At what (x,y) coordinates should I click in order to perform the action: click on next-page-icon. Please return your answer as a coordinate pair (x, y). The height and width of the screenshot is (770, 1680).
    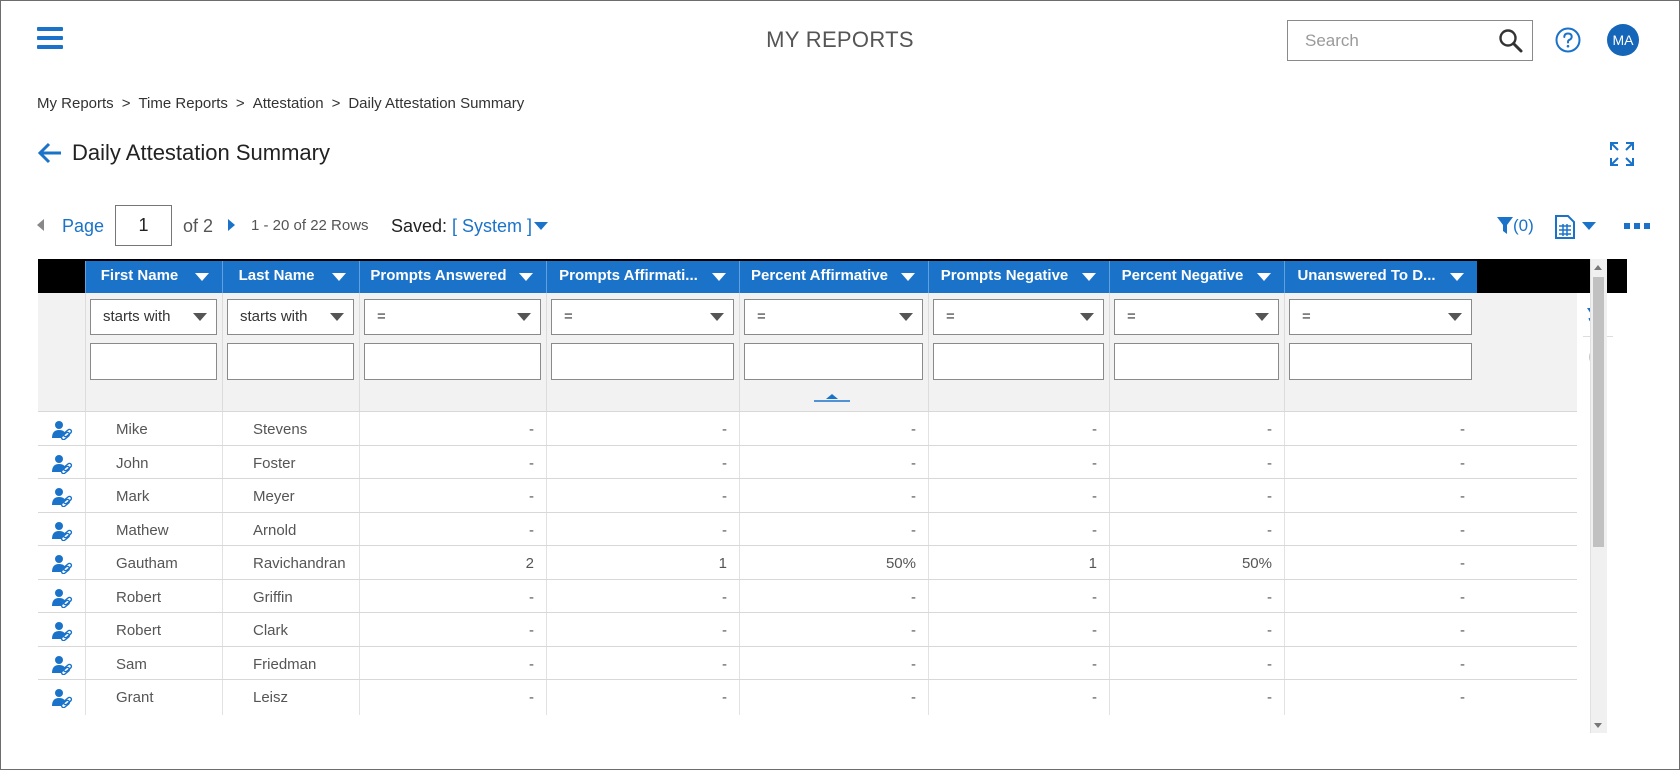
    Looking at the image, I should click on (231, 225).